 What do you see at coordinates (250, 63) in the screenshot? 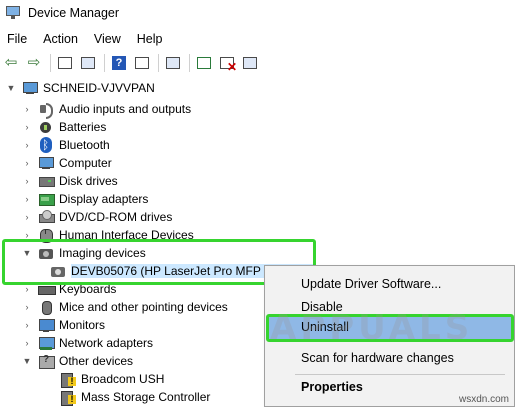
I see `enable-device-icon` at bounding box center [250, 63].